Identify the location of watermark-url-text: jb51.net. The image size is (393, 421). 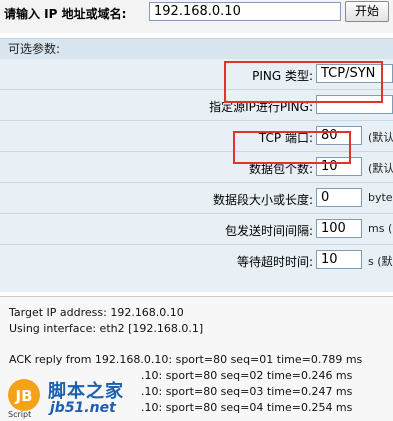
(83, 408).